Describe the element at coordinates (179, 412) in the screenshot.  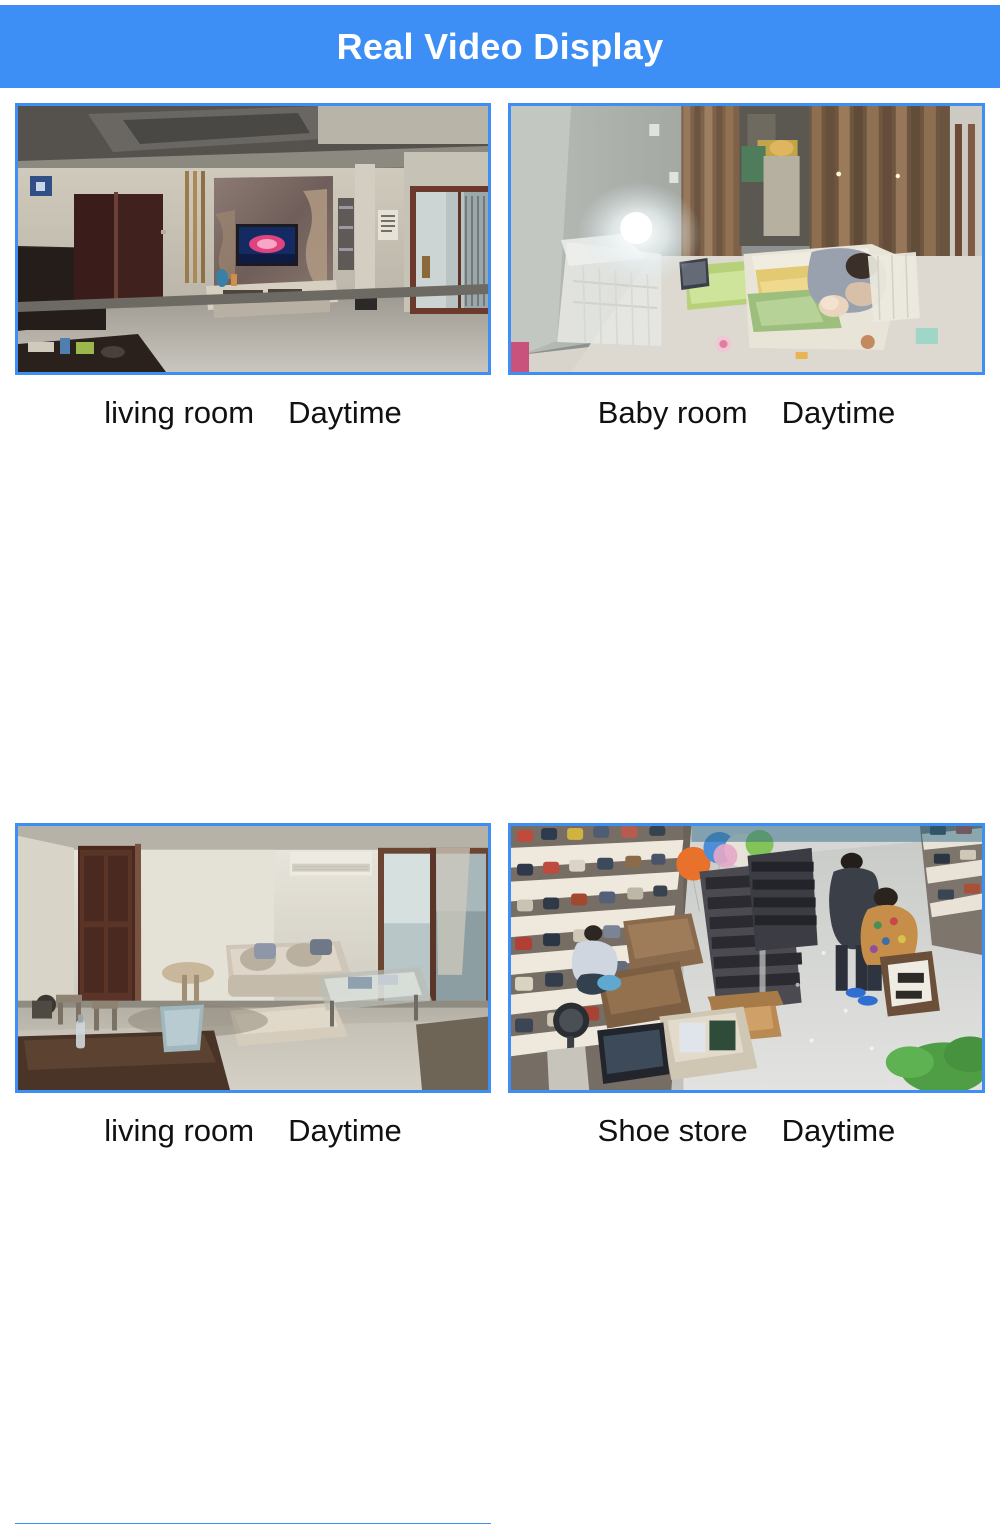
I see `caption-scene: living room` at that location.